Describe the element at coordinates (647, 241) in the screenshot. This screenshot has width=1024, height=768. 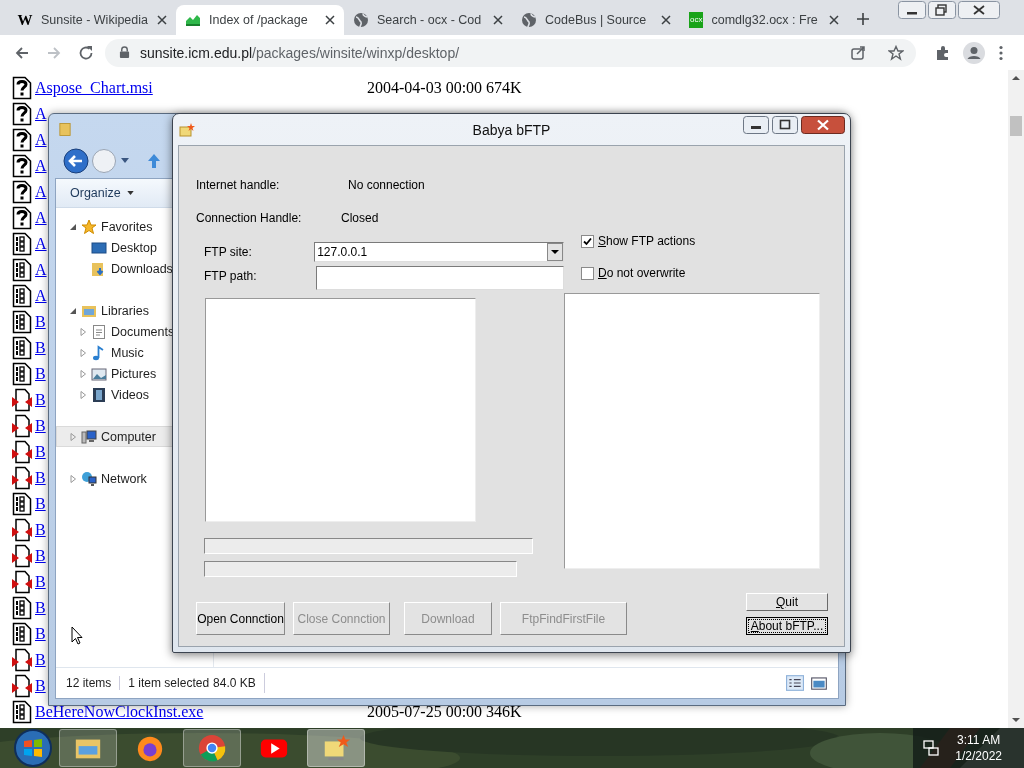
I see `checkbox-label: Show FTP actions` at that location.